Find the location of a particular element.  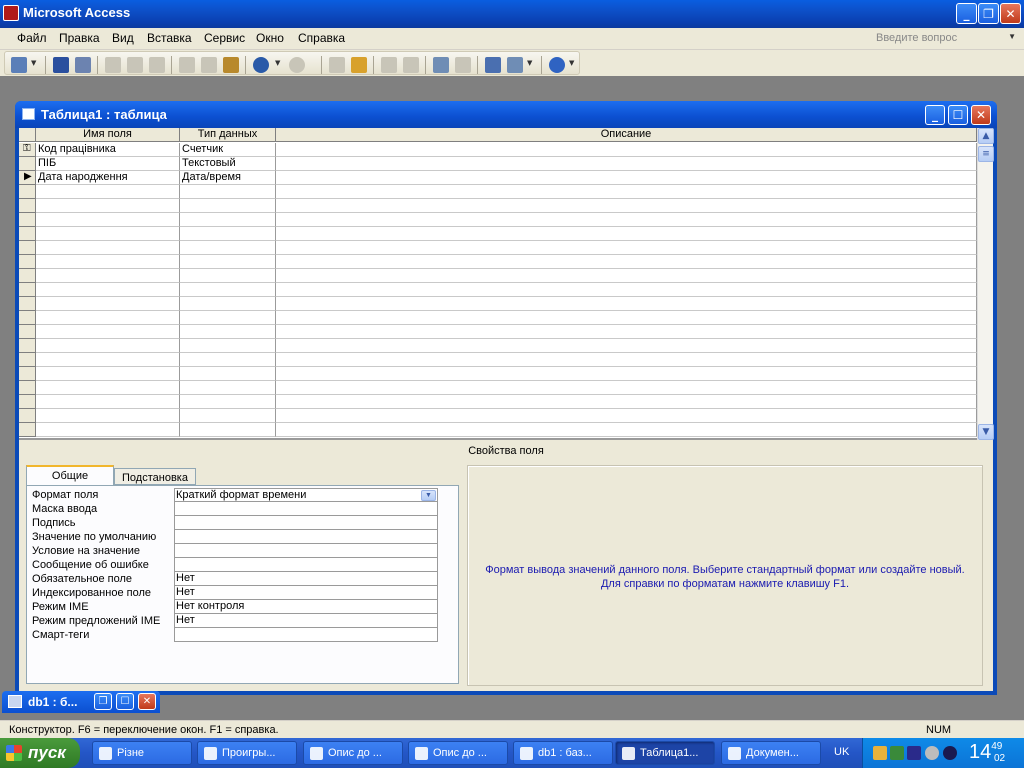

mini-close-button: ✕ is located at coordinates (147, 701).